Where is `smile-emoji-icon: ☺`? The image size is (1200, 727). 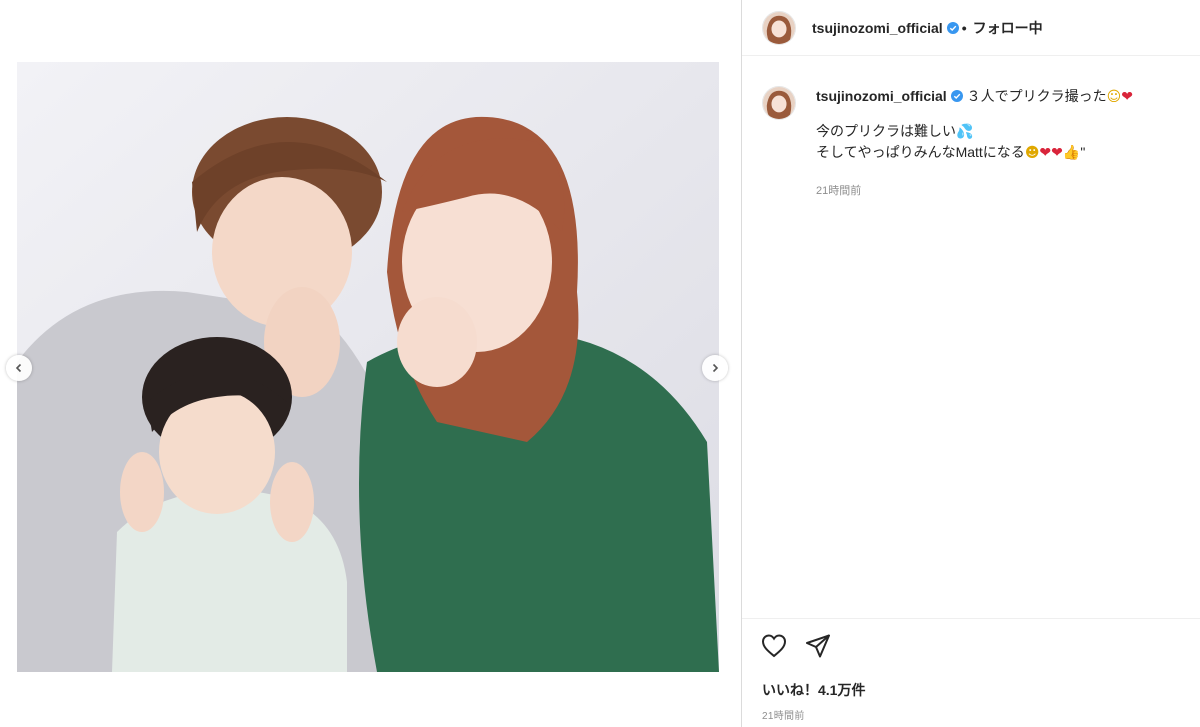
smile-emoji-icon: ☺ is located at coordinates (1114, 97).